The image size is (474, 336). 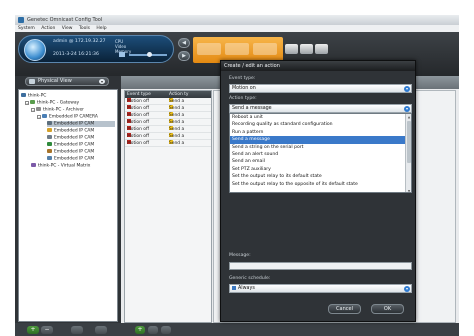 What do you see at coordinates (318, 66) in the screenshot?
I see `dialog-title: Create / edit an action` at bounding box center [318, 66].